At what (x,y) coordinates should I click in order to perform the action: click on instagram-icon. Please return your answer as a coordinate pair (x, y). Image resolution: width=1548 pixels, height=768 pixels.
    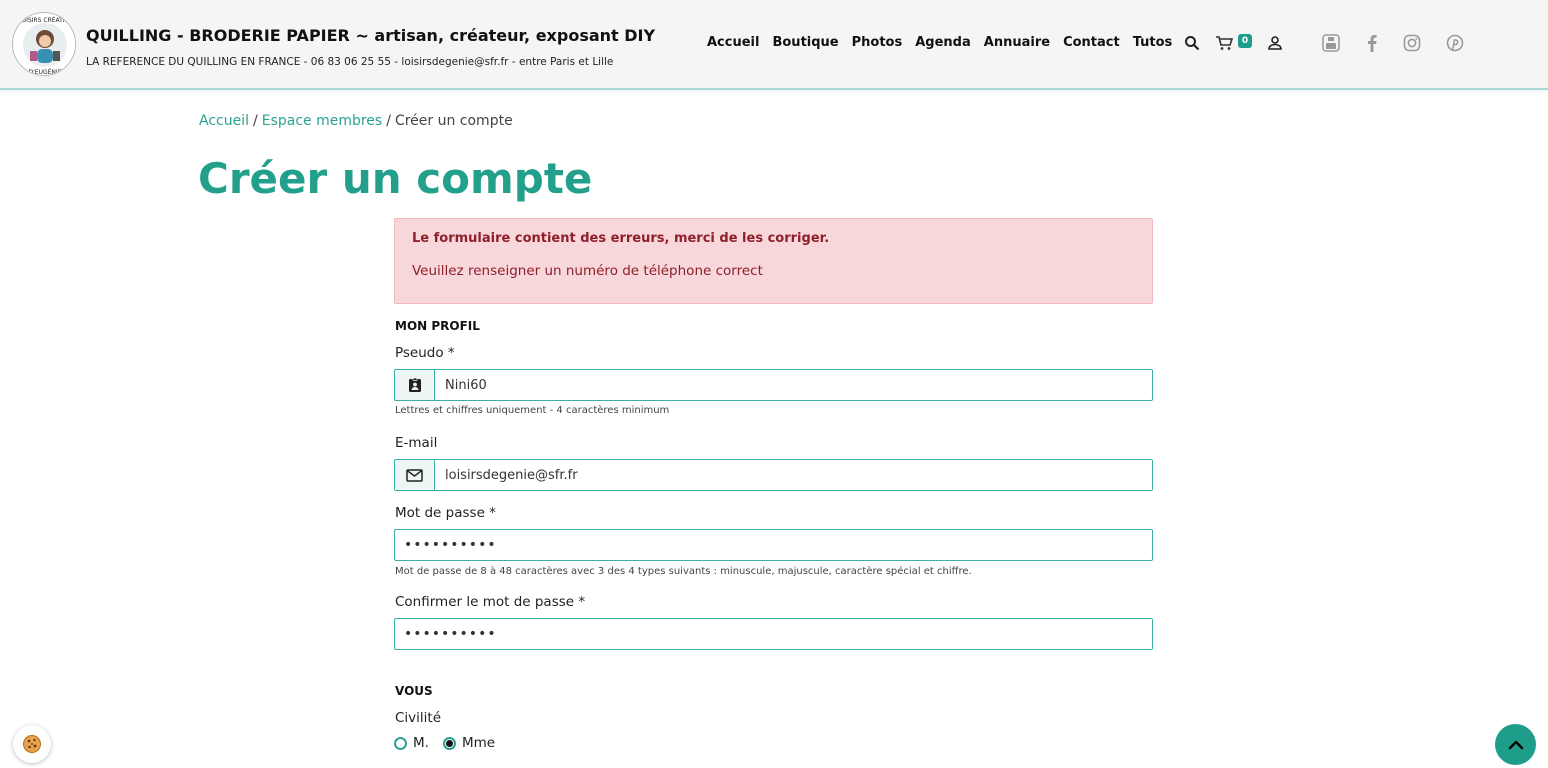
    Looking at the image, I should click on (1412, 43).